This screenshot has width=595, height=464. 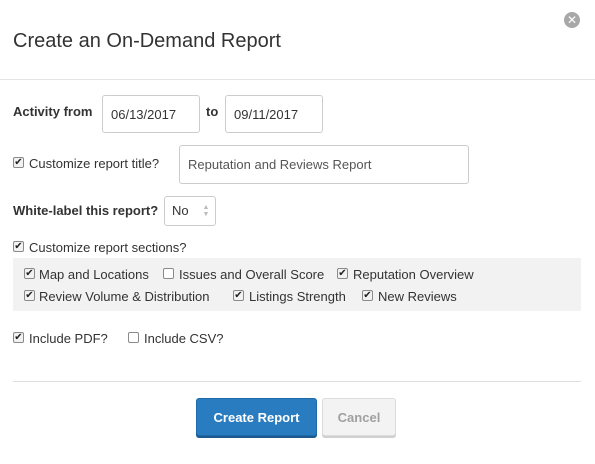 I want to click on header-divider, so click(x=297, y=79).